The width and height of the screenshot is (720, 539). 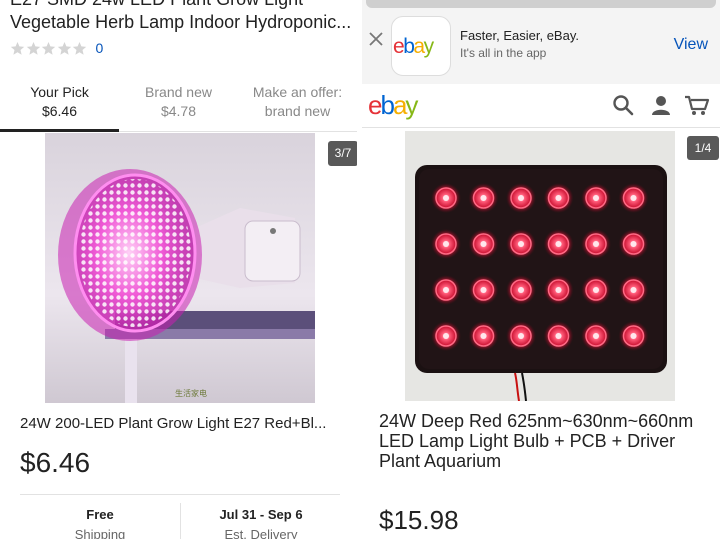 I want to click on price-option-brand-new: Brand new $4.78, so click(x=178, y=104).